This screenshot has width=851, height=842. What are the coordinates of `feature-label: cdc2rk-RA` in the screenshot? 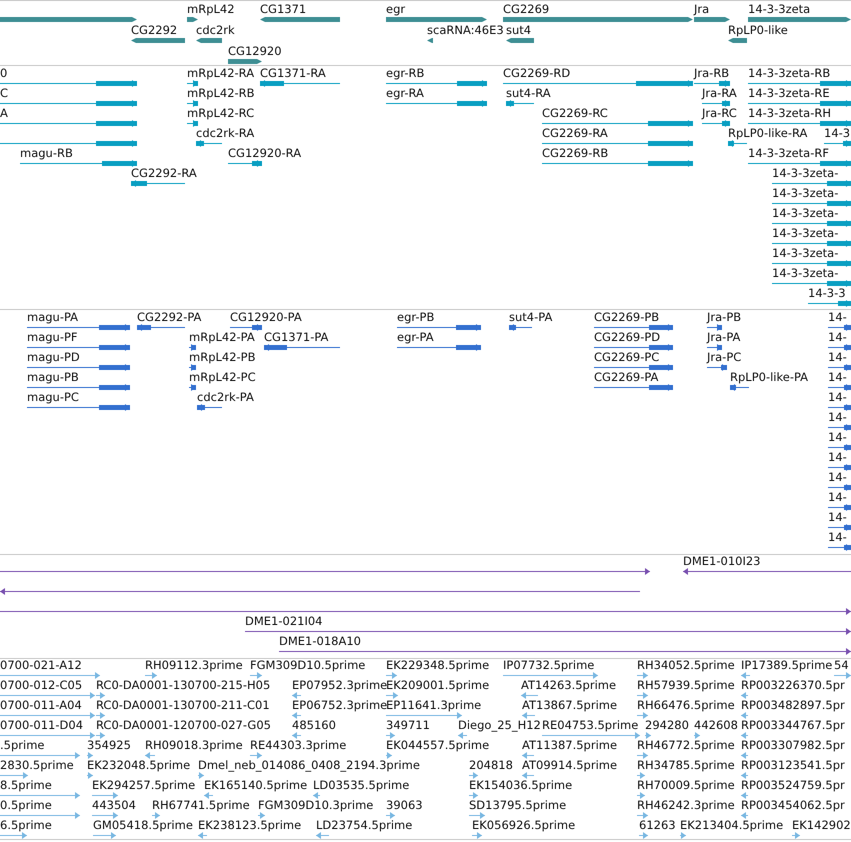 It's located at (225, 133).